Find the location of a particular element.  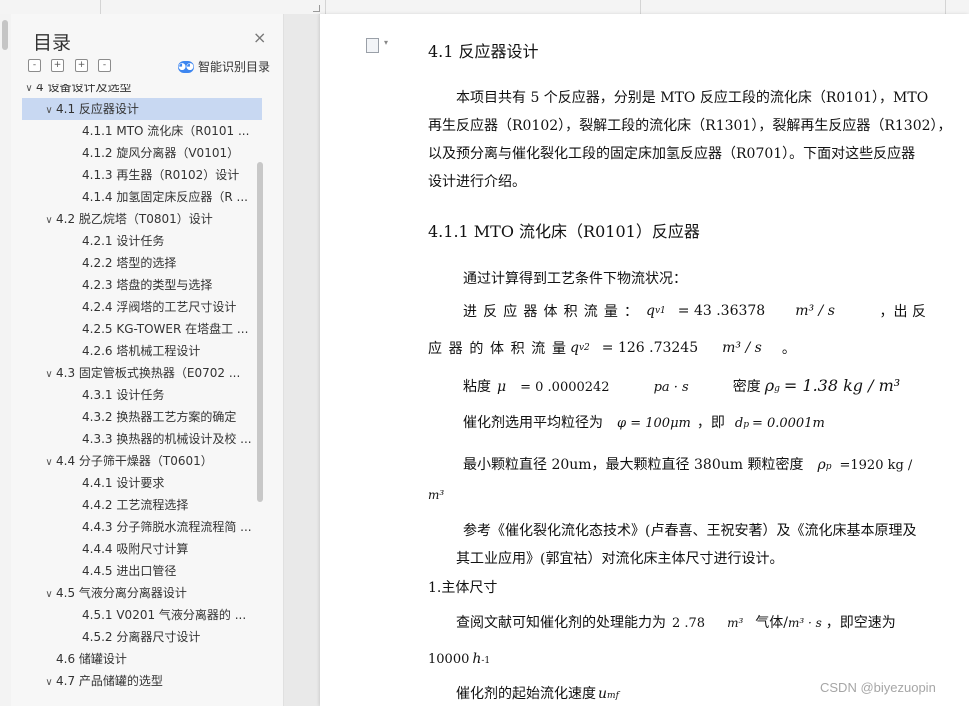

rho-p-value: =1920 kg / is located at coordinates (876, 465).